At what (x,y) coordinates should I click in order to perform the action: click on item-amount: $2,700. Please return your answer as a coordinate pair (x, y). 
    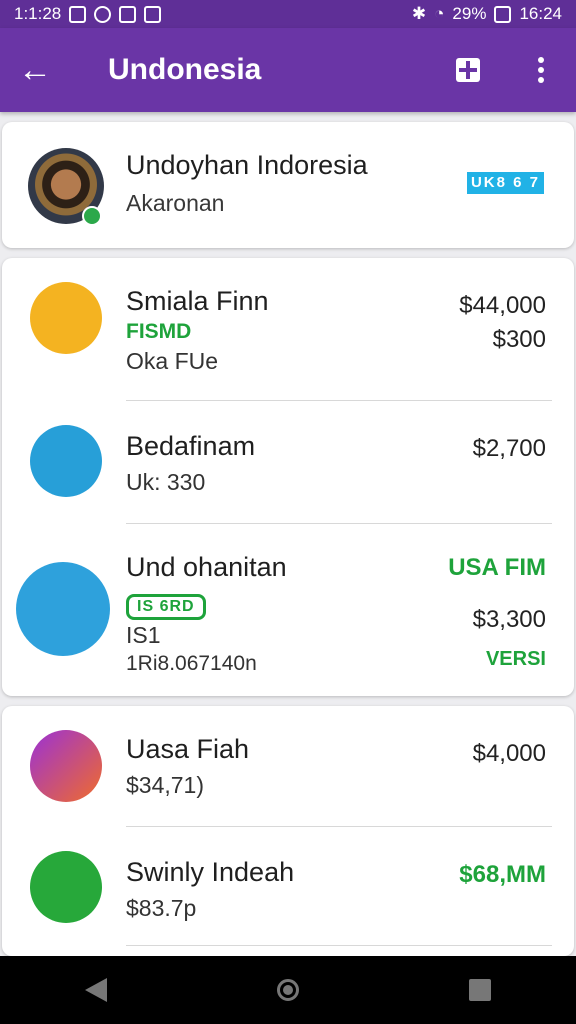
    Looking at the image, I should click on (509, 448).